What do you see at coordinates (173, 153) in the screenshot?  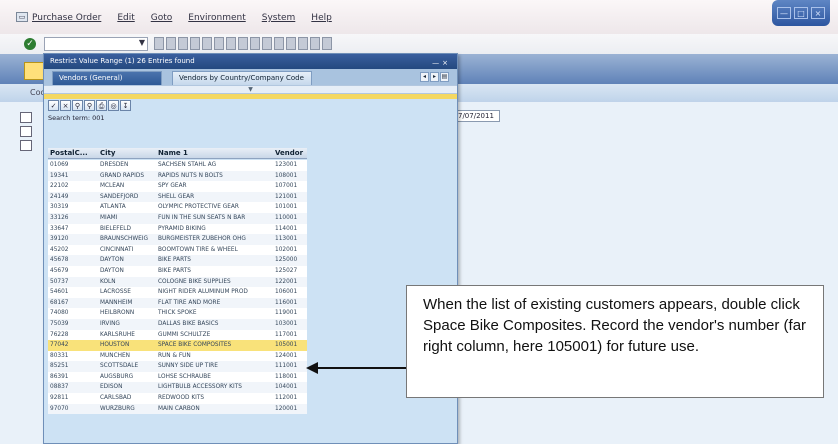 I see `col-name: Name 1` at bounding box center [173, 153].